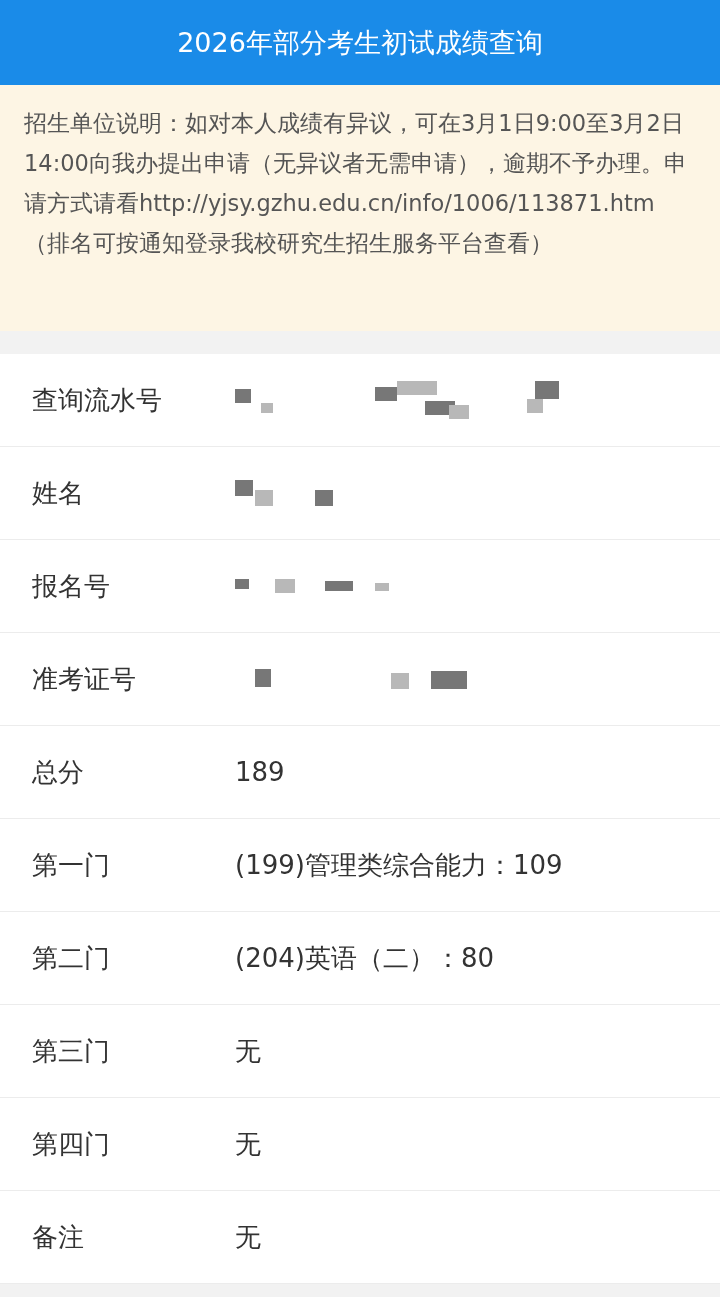 This screenshot has height=1297, width=720. Describe the element at coordinates (260, 772) in the screenshot. I see `field-value: 189` at that location.